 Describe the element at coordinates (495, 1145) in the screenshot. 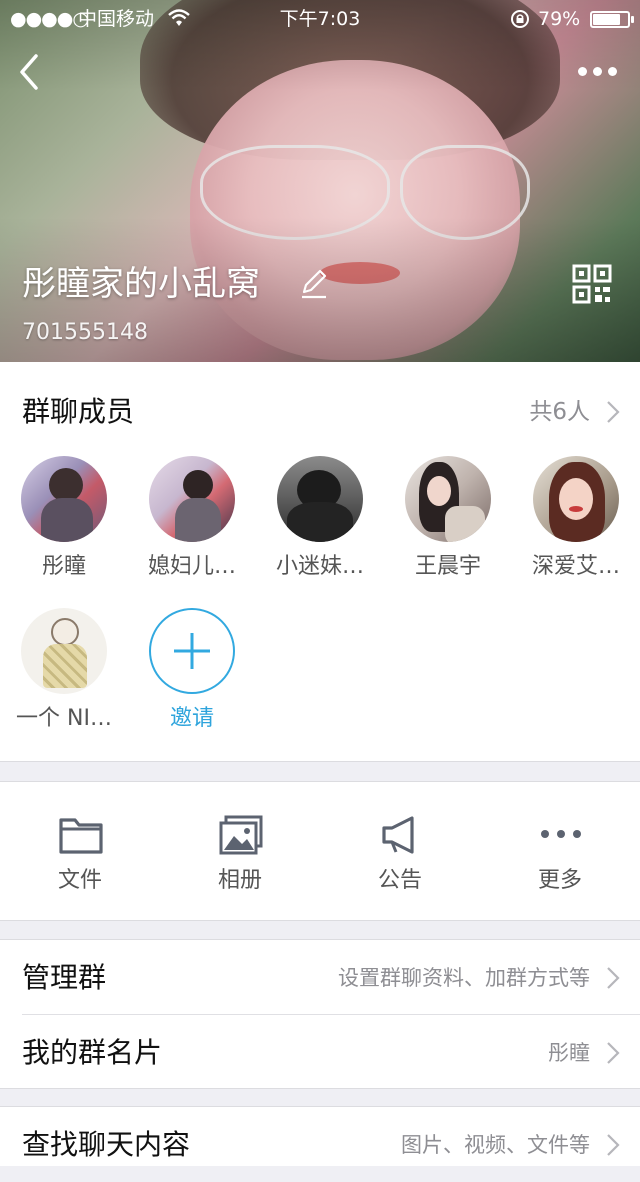

I see `search-chat-hint: 图片、视频、文件等` at that location.